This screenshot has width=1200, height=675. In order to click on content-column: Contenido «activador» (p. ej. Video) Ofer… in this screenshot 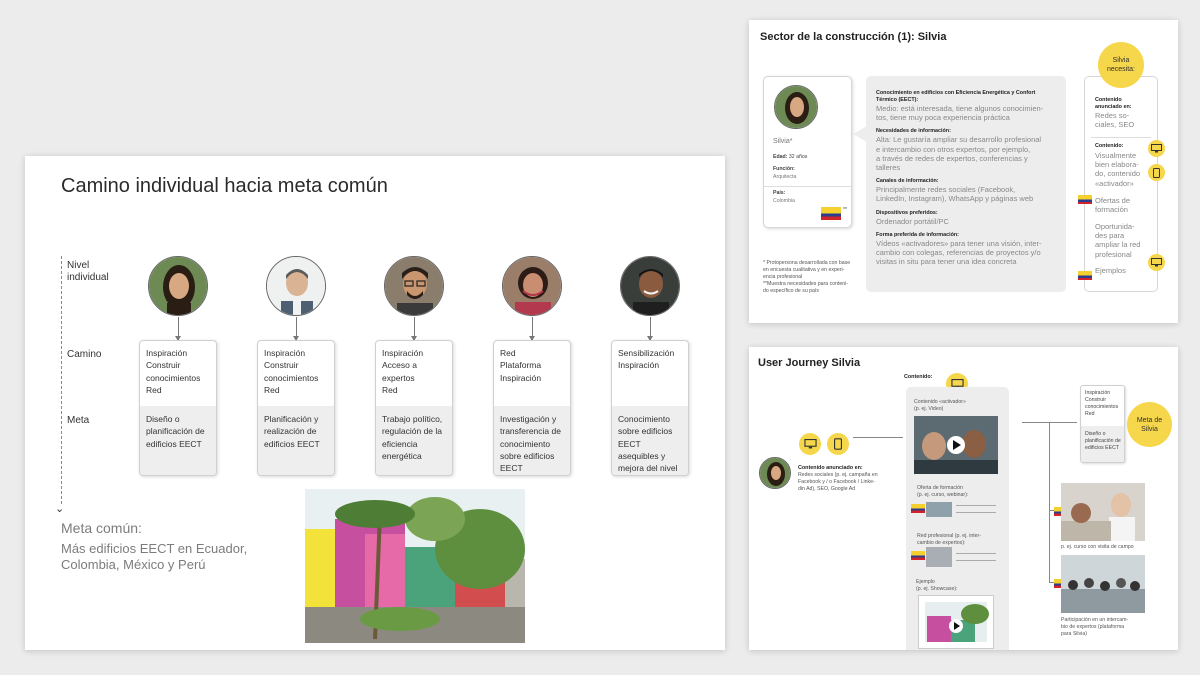, I will do `click(957, 518)`.